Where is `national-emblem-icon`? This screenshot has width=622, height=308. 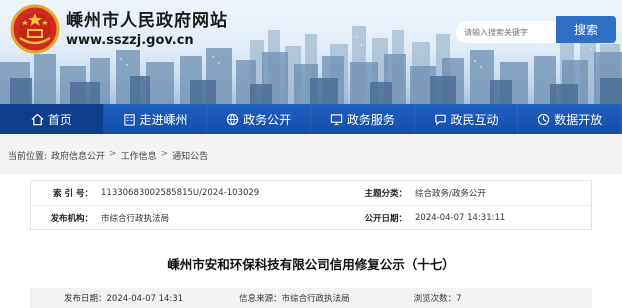 national-emblem-icon is located at coordinates (35, 29).